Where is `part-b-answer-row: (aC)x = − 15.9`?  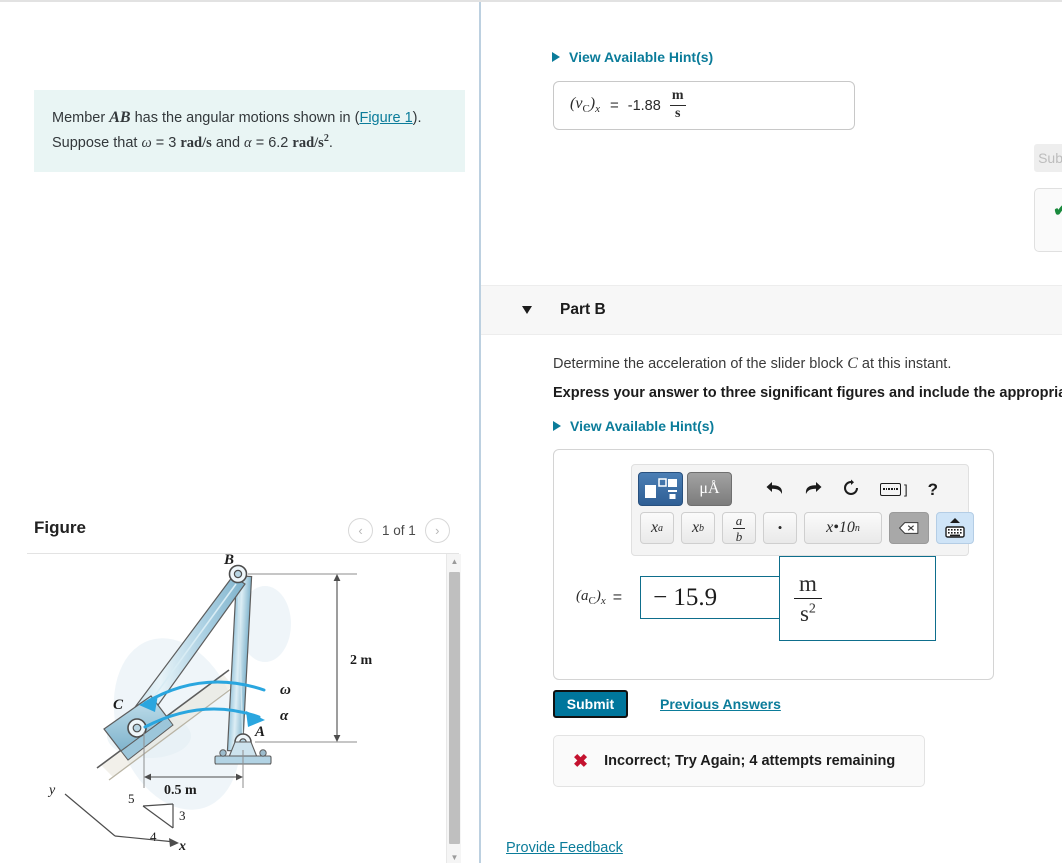 part-b-answer-row: (aC)x = − 15.9 is located at coordinates (687, 597).